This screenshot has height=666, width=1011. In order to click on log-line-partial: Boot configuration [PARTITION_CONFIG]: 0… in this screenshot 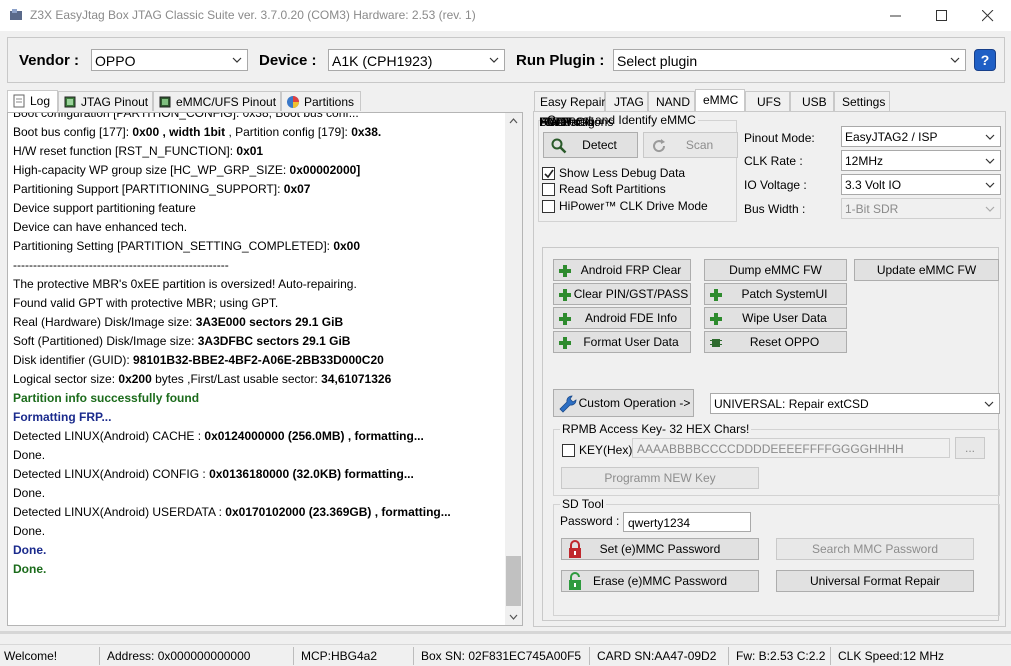, I will do `click(186, 116)`.